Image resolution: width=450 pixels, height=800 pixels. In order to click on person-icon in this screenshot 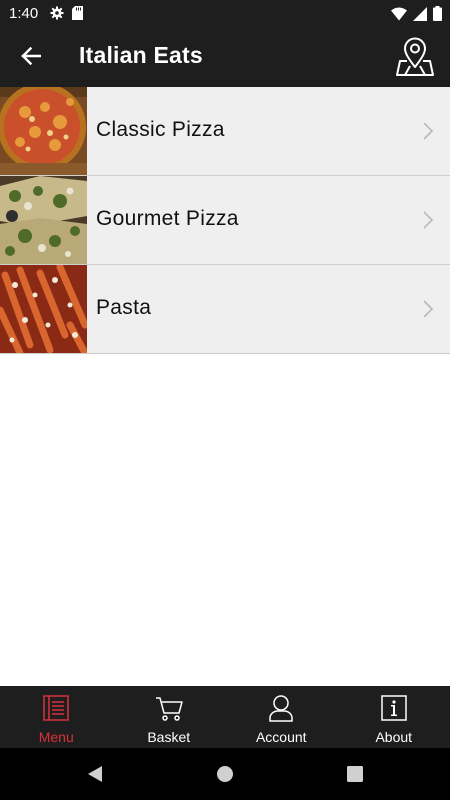, I will do `click(281, 710)`.